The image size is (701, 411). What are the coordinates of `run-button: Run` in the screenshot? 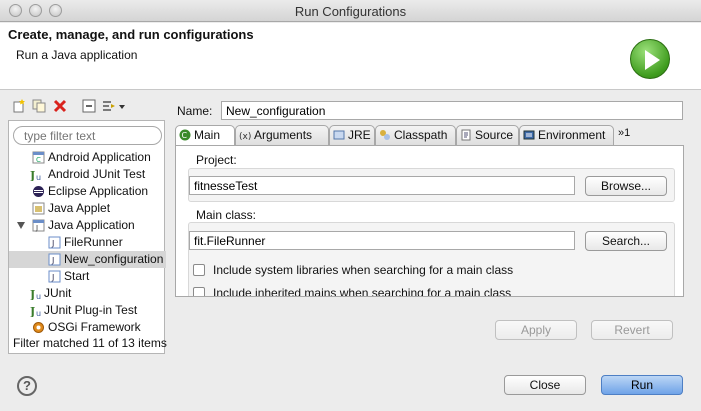 It's located at (642, 385).